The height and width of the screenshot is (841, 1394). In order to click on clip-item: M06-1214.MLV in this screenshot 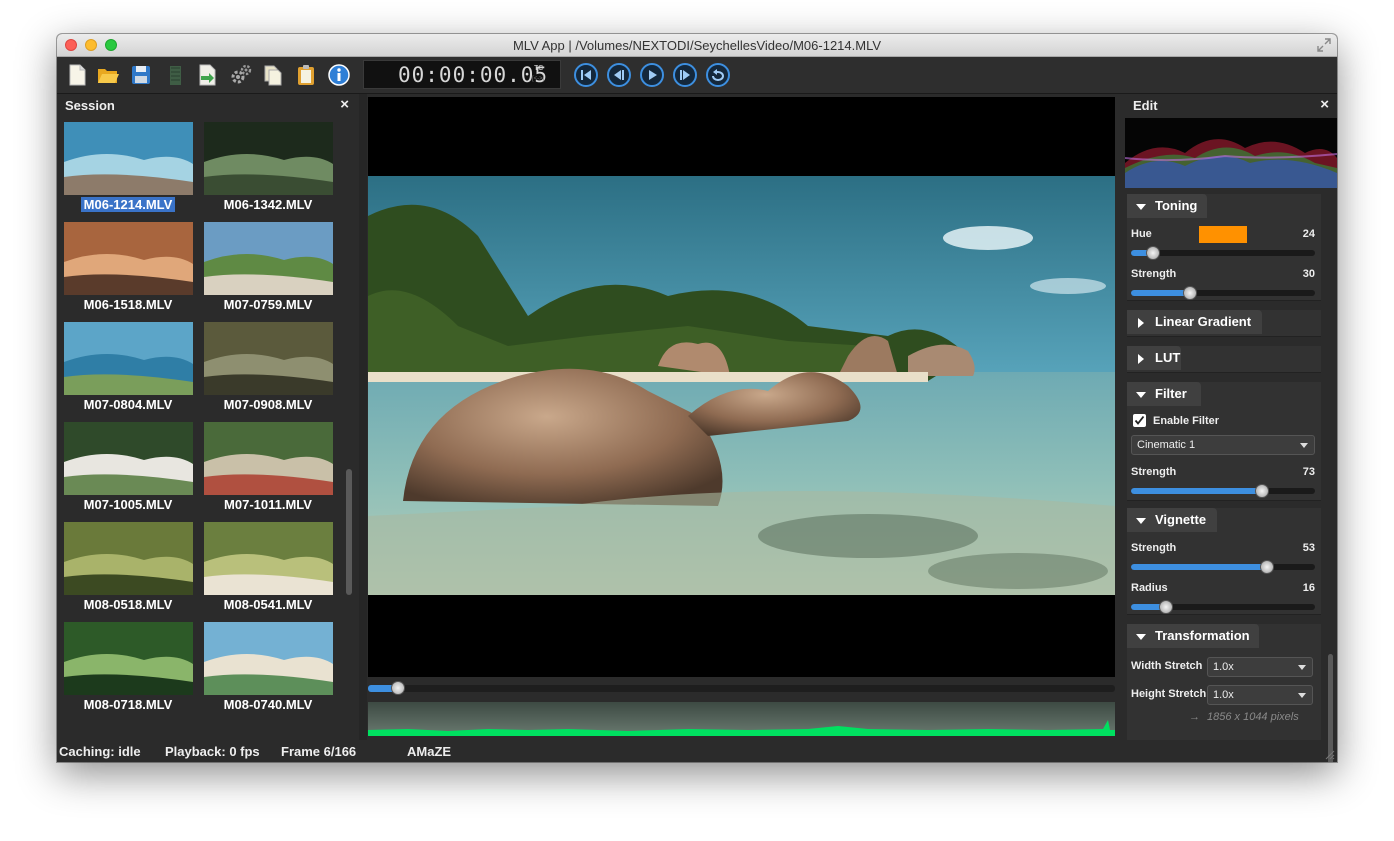, I will do `click(128, 170)`.